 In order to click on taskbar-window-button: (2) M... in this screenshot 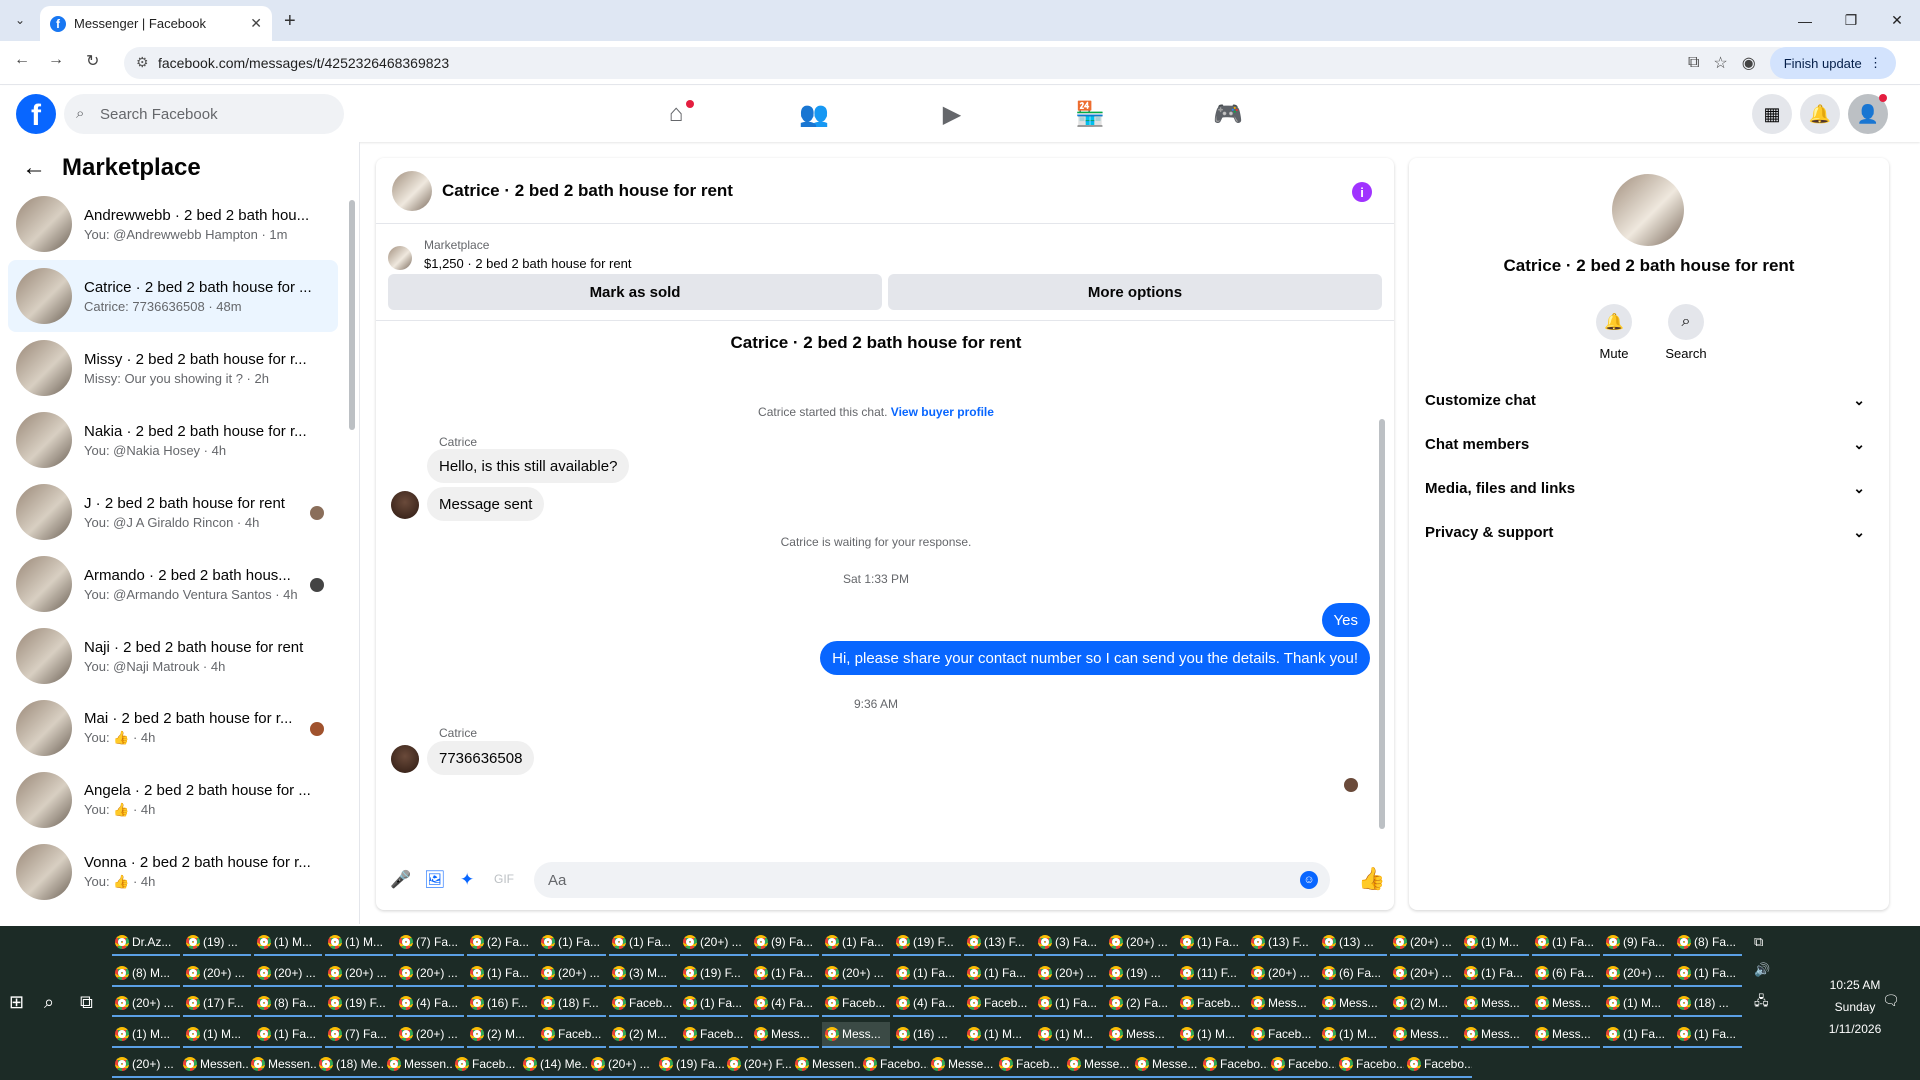, I will do `click(501, 1035)`.